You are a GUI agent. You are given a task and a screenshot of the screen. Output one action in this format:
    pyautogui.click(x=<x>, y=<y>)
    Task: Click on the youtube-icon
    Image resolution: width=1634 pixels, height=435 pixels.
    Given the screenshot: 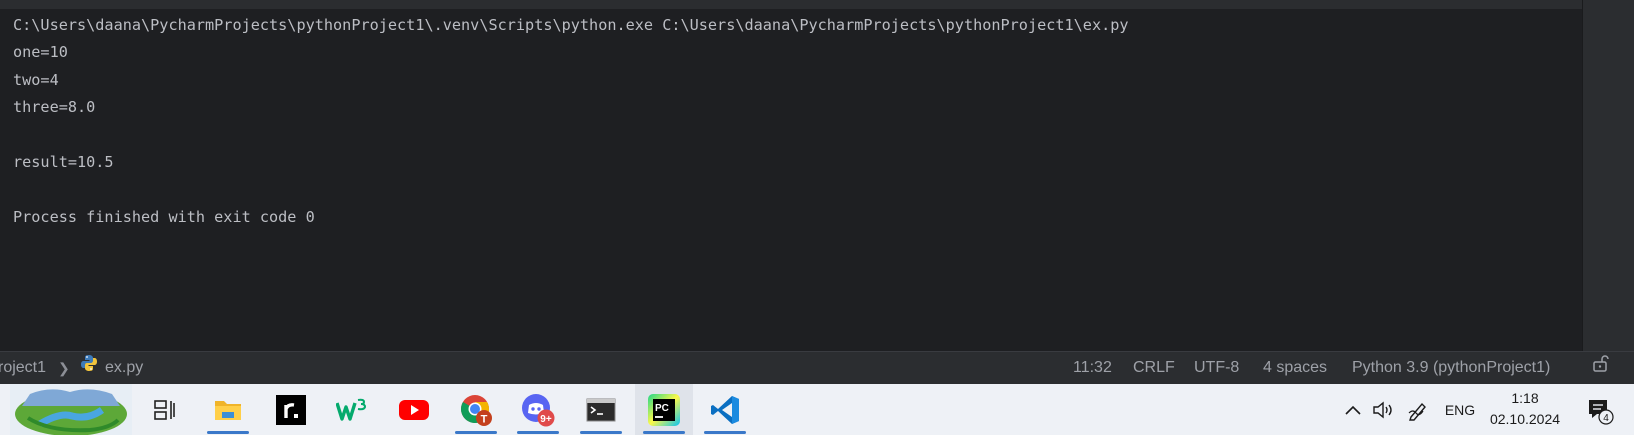 What is the action you would take?
    pyautogui.click(x=414, y=409)
    